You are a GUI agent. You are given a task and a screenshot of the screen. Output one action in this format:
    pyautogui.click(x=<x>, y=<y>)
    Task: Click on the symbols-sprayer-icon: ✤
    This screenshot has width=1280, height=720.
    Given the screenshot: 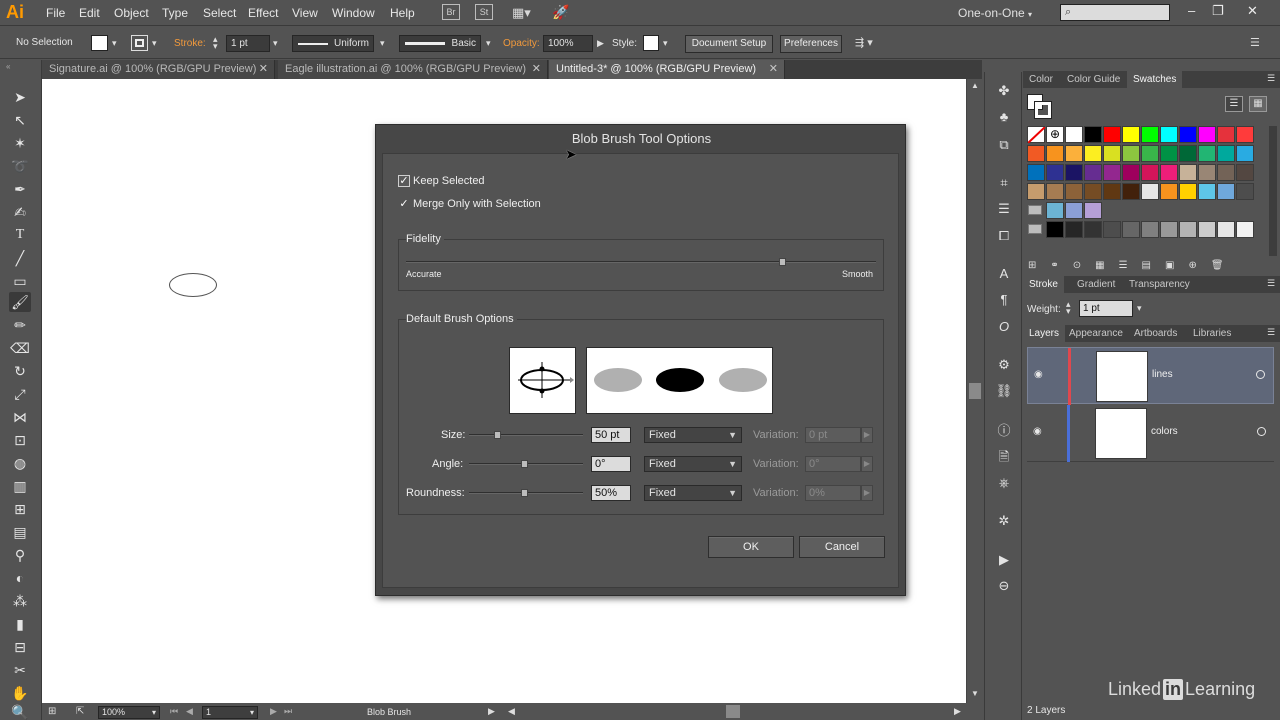 What is the action you would take?
    pyautogui.click(x=1004, y=91)
    